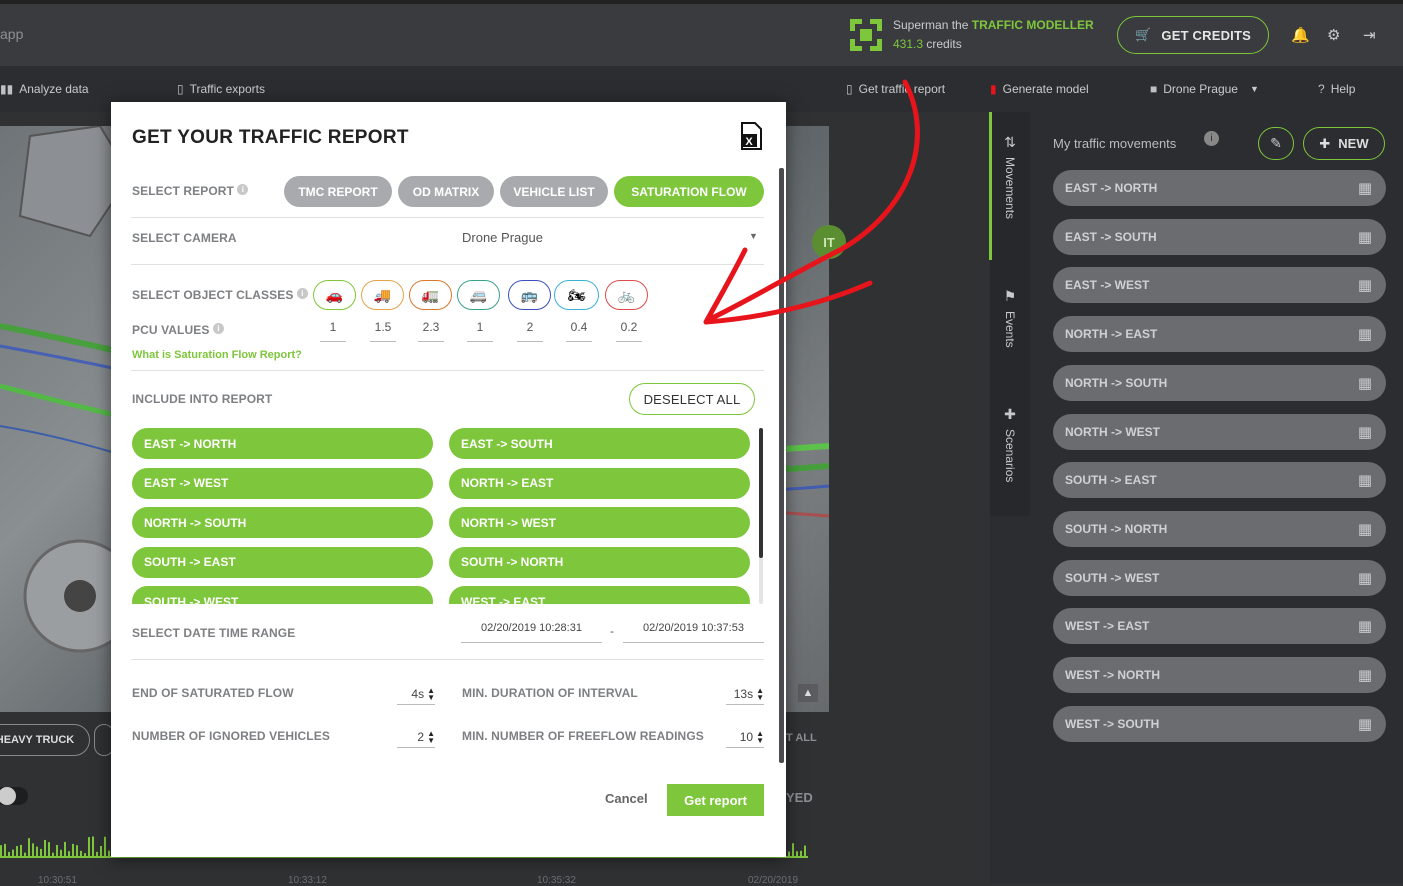  Describe the element at coordinates (1154, 89) in the screenshot. I see `camera-icon: ■` at that location.